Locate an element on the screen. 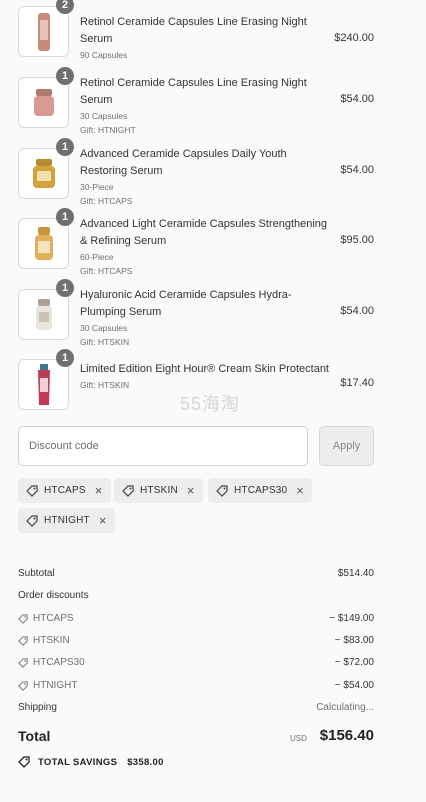 The image size is (426, 802). quantity-badge: 2 is located at coordinates (65, 7).